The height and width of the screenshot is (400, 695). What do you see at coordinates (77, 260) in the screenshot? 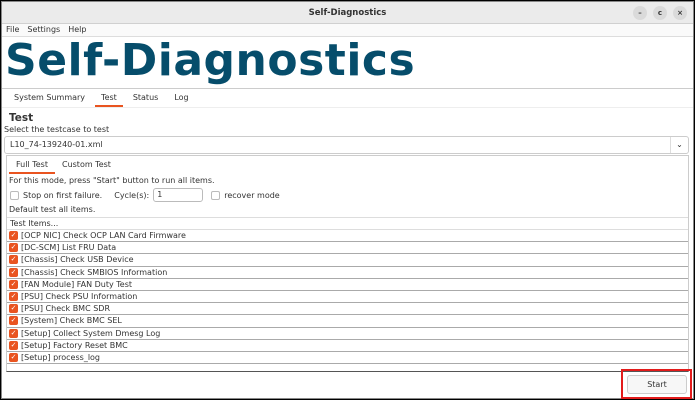
I see `item-label: [Chassis] Check USB Device` at bounding box center [77, 260].